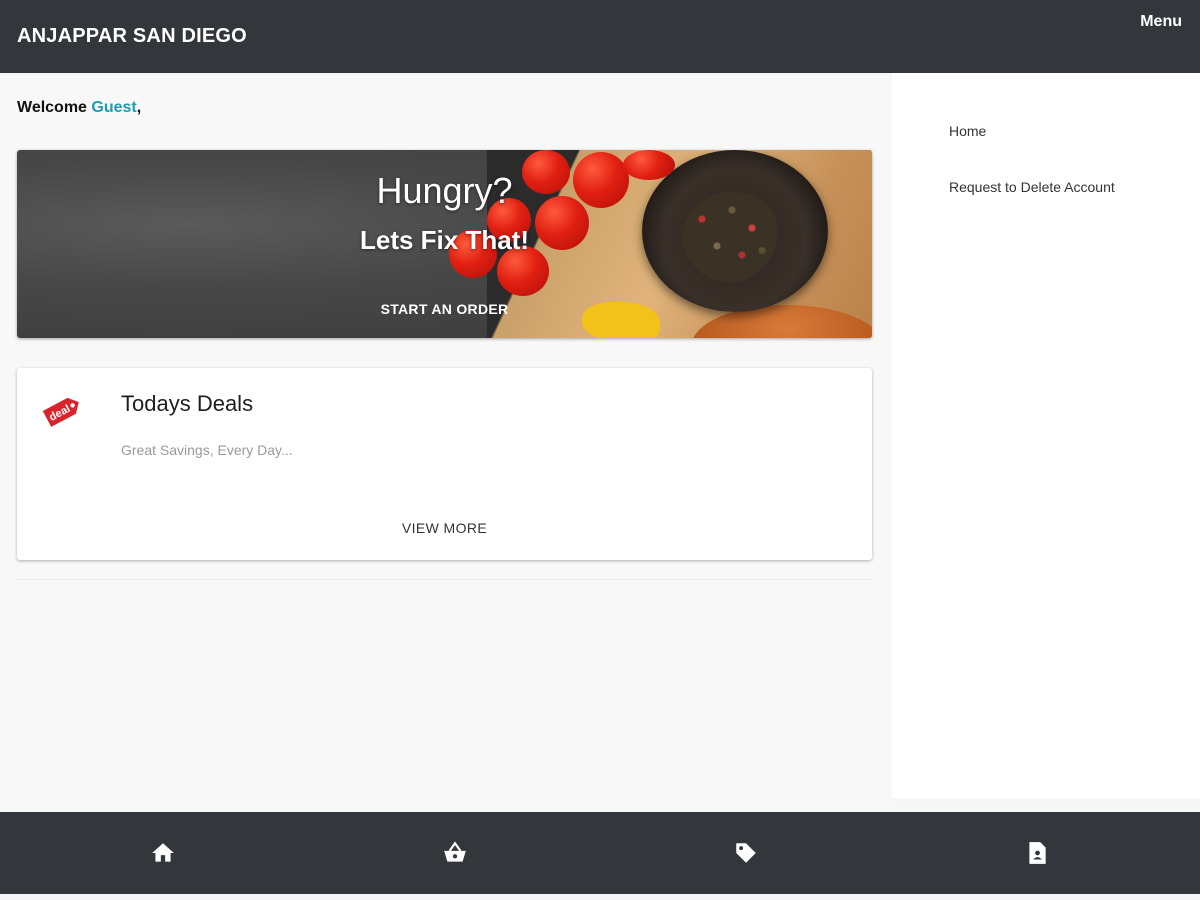 This screenshot has height=900, width=1200. Describe the element at coordinates (54, 107) in the screenshot. I see `welcome-prefix: Welcome` at that location.